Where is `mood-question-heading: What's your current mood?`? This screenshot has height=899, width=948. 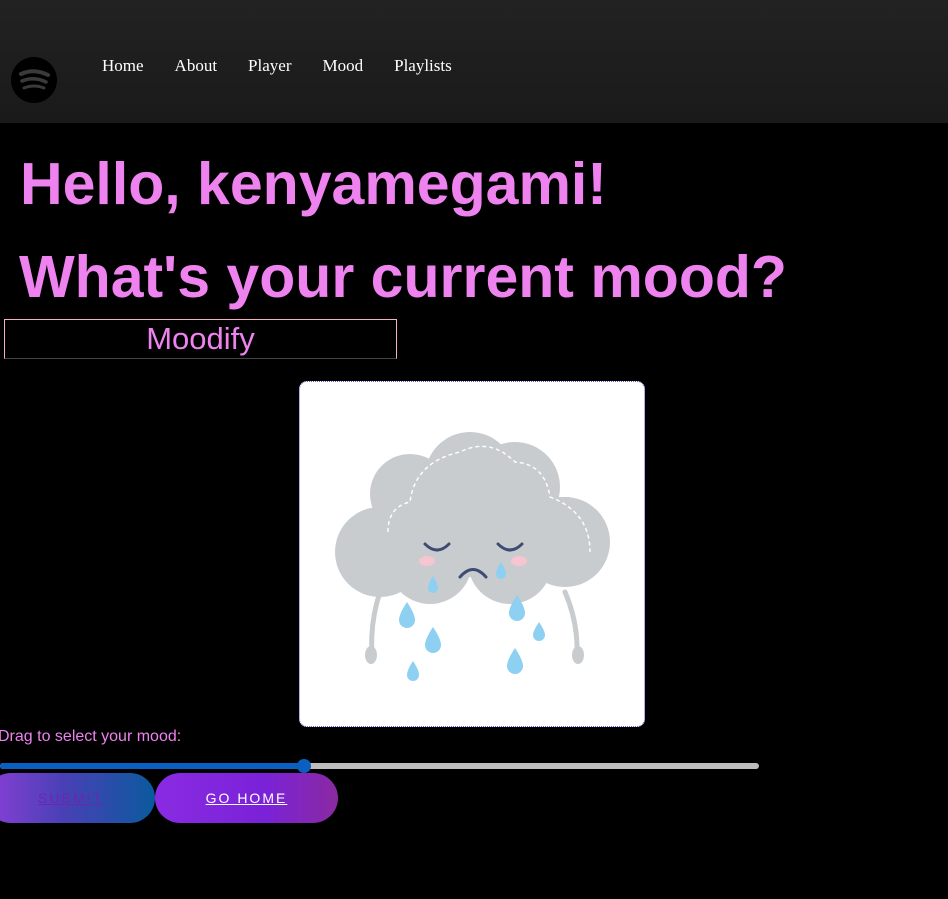
mood-question-heading: What's your current mood? is located at coordinates (403, 277).